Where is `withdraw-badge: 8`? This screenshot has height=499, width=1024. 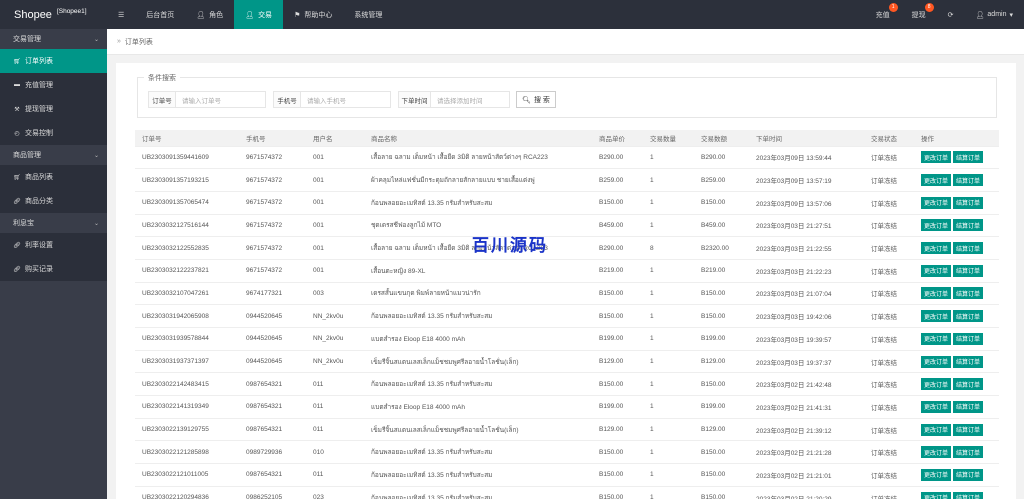
withdraw-badge: 8 is located at coordinates (929, 7).